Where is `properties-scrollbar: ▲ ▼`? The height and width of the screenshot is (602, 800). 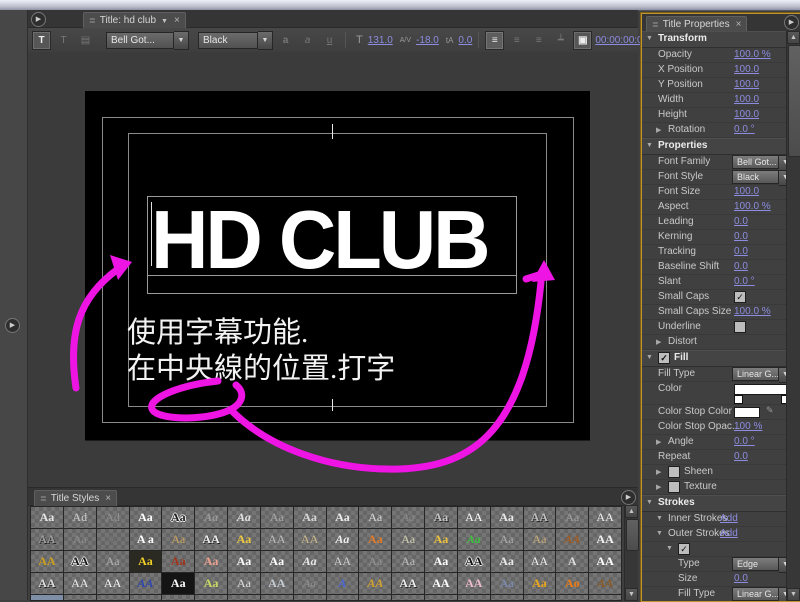 properties-scrollbar: ▲ ▼ is located at coordinates (793, 316).